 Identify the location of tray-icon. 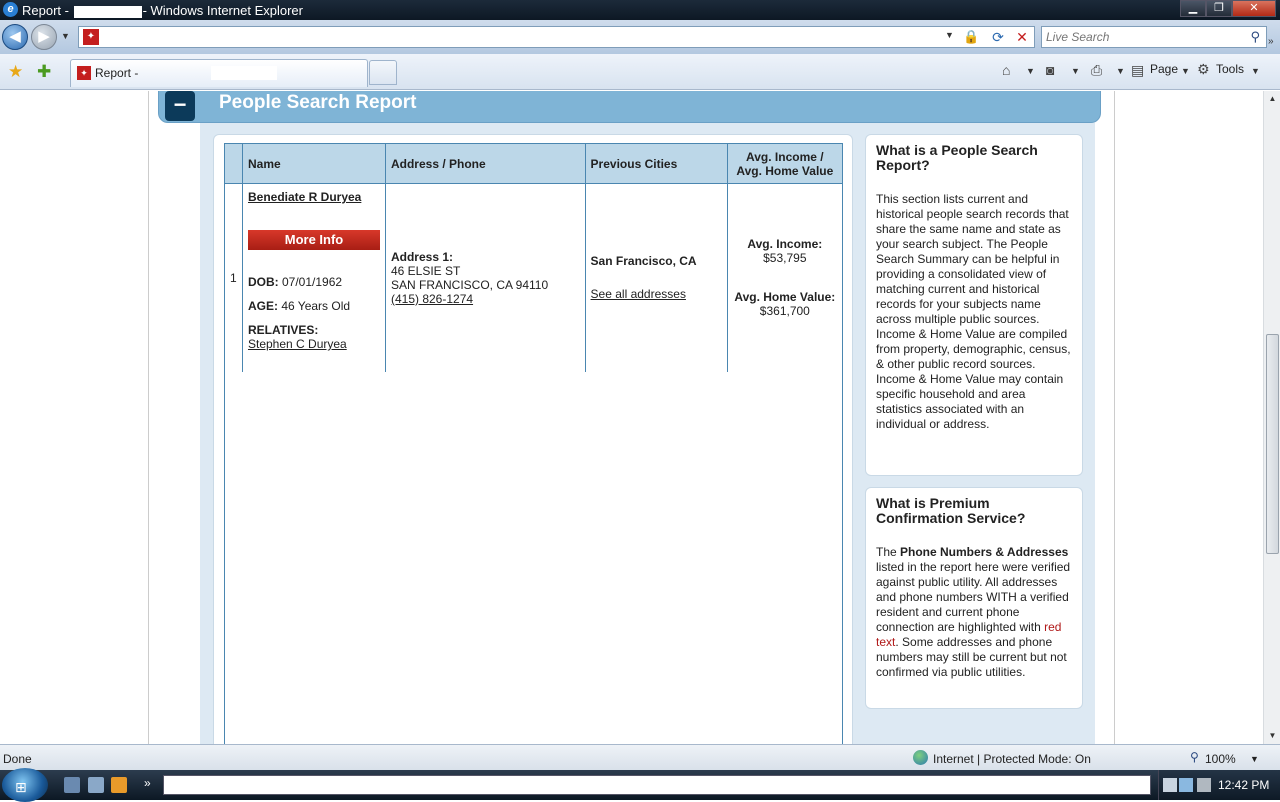
(1170, 785).